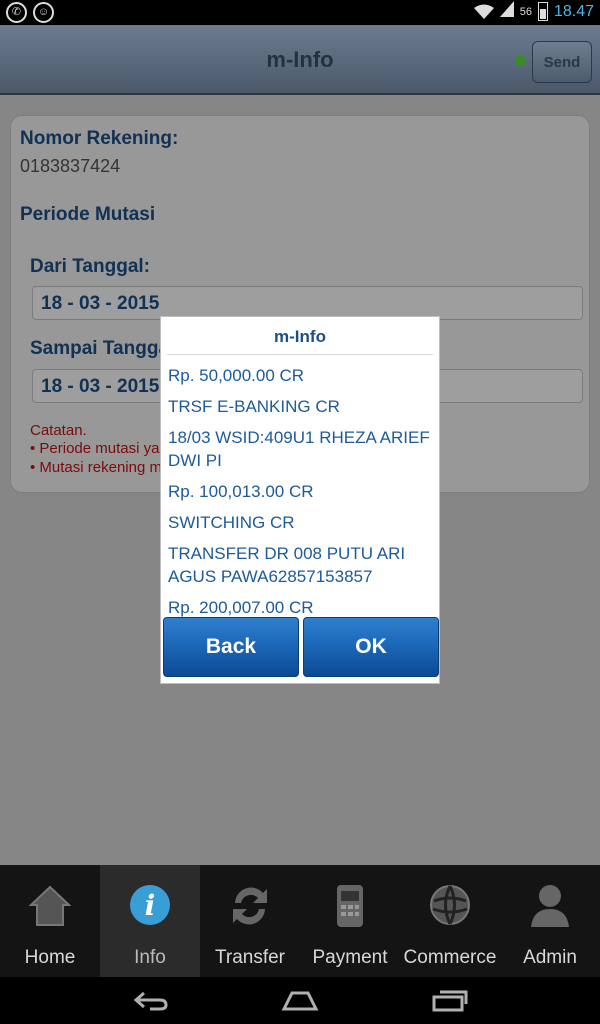 Image resolution: width=600 pixels, height=1024 pixels. What do you see at coordinates (241, 491) in the screenshot?
I see `dialog-line: Rp. 100,013.00 CR` at bounding box center [241, 491].